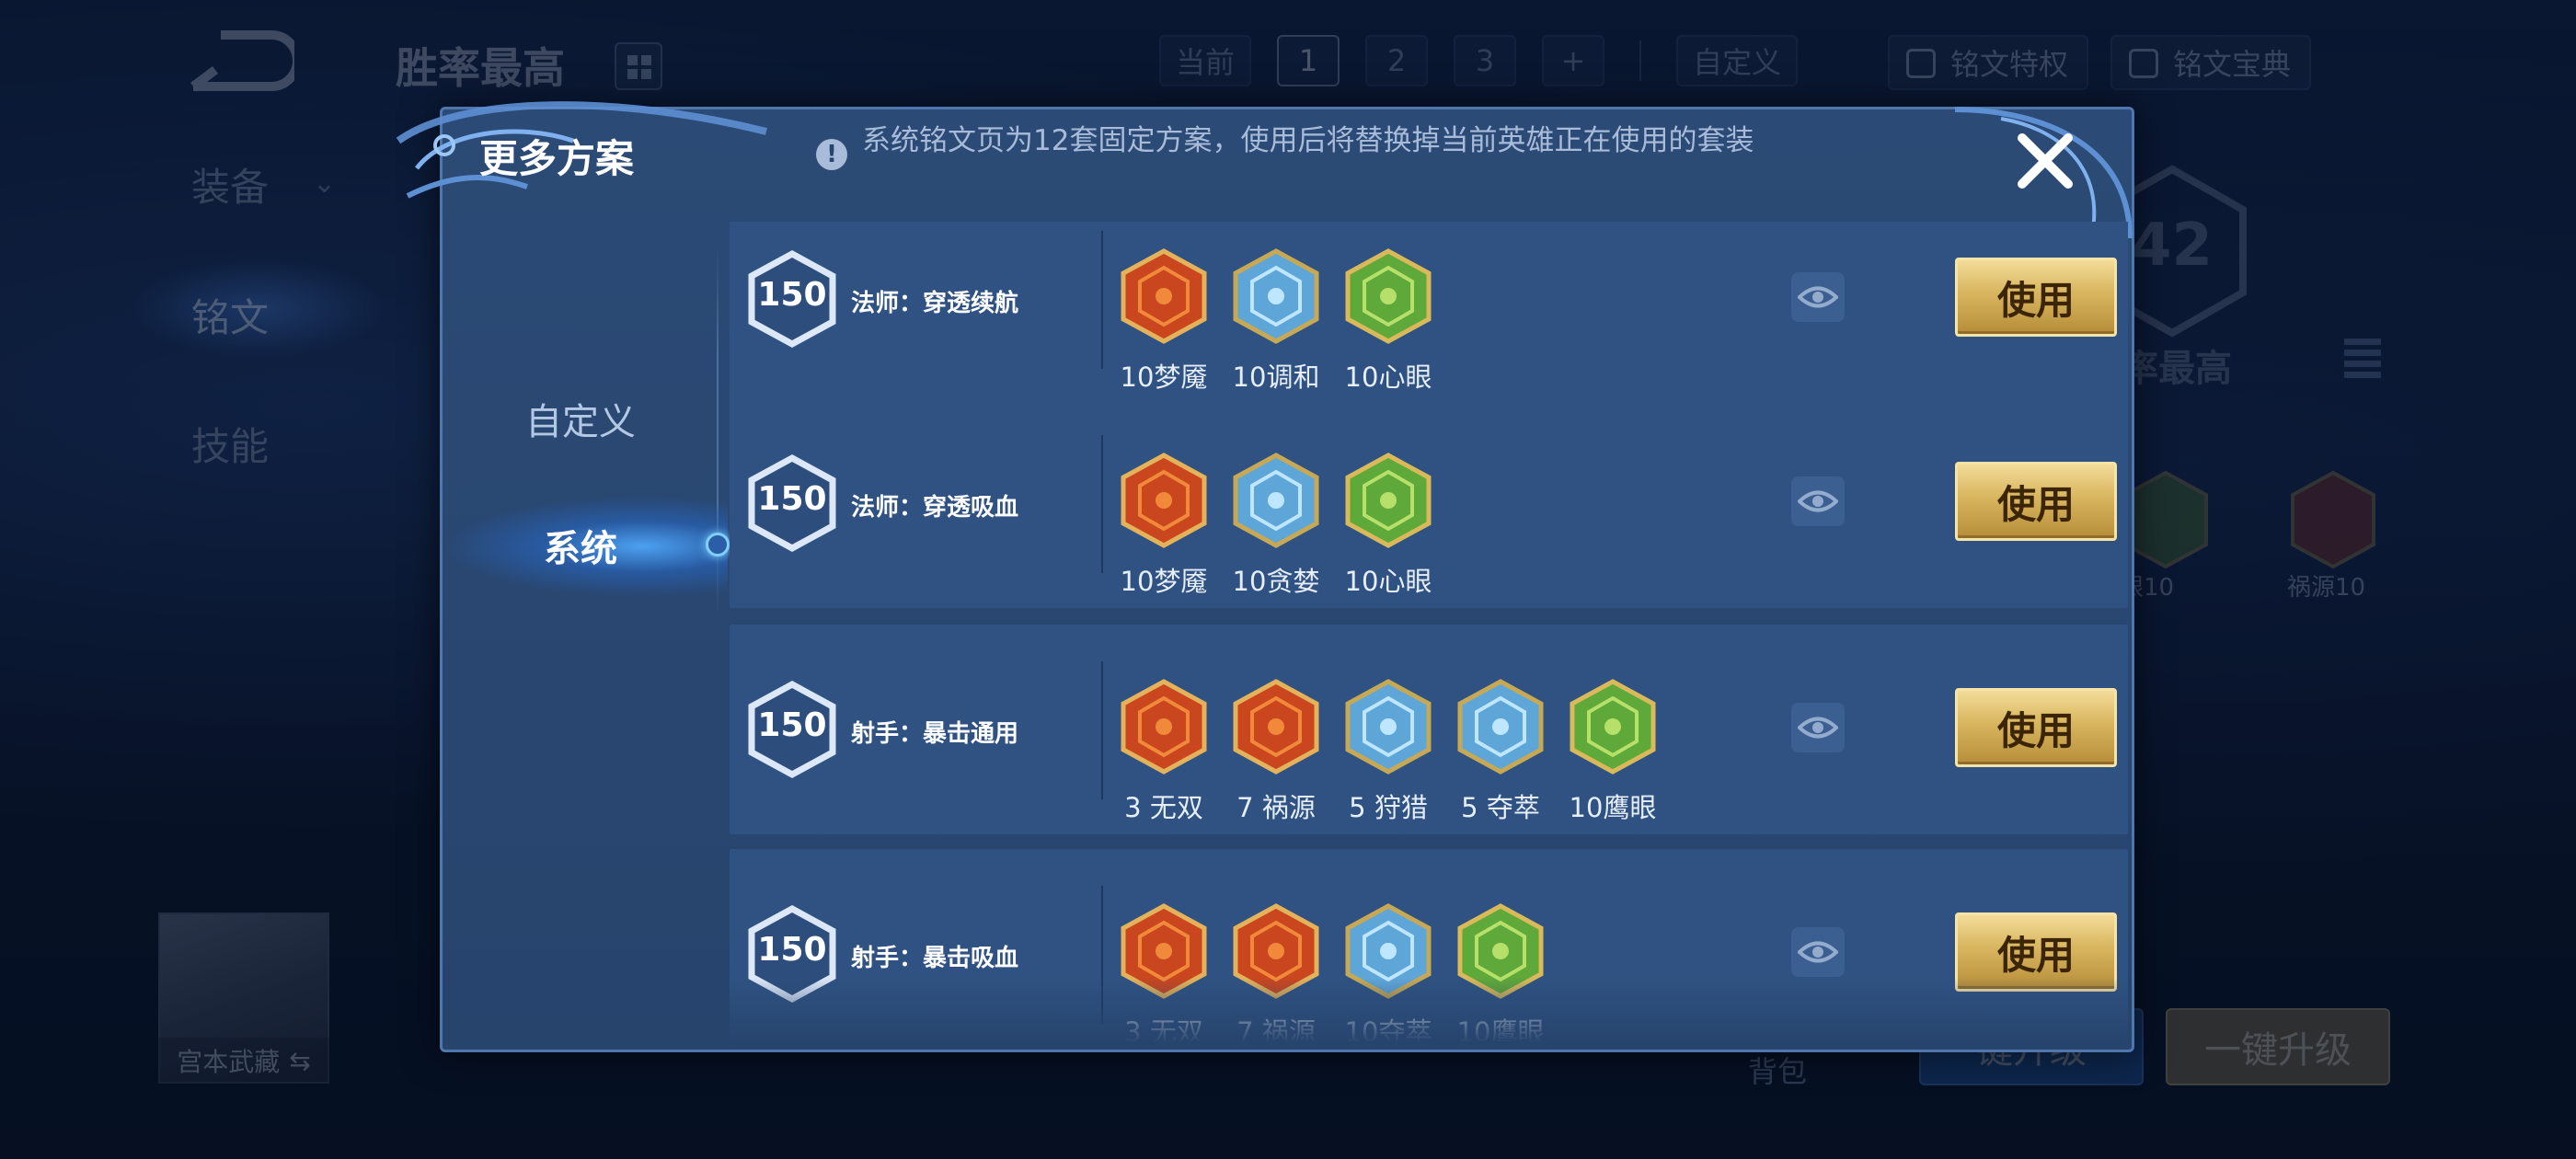 The height and width of the screenshot is (1159, 2576). I want to click on dialog-title: 更多方案, so click(557, 158).